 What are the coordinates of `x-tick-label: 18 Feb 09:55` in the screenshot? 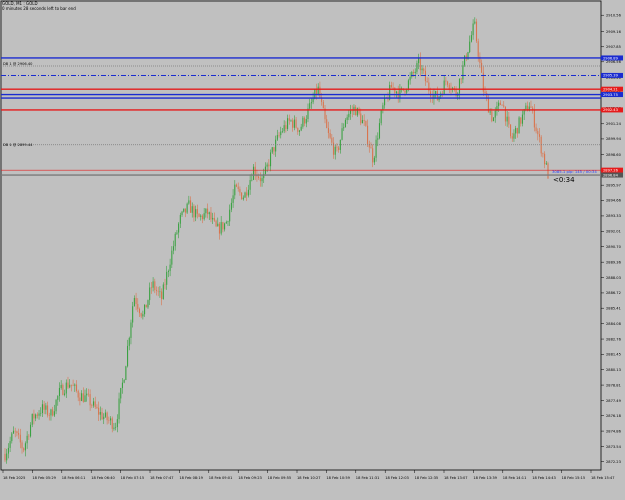 It's located at (280, 478).